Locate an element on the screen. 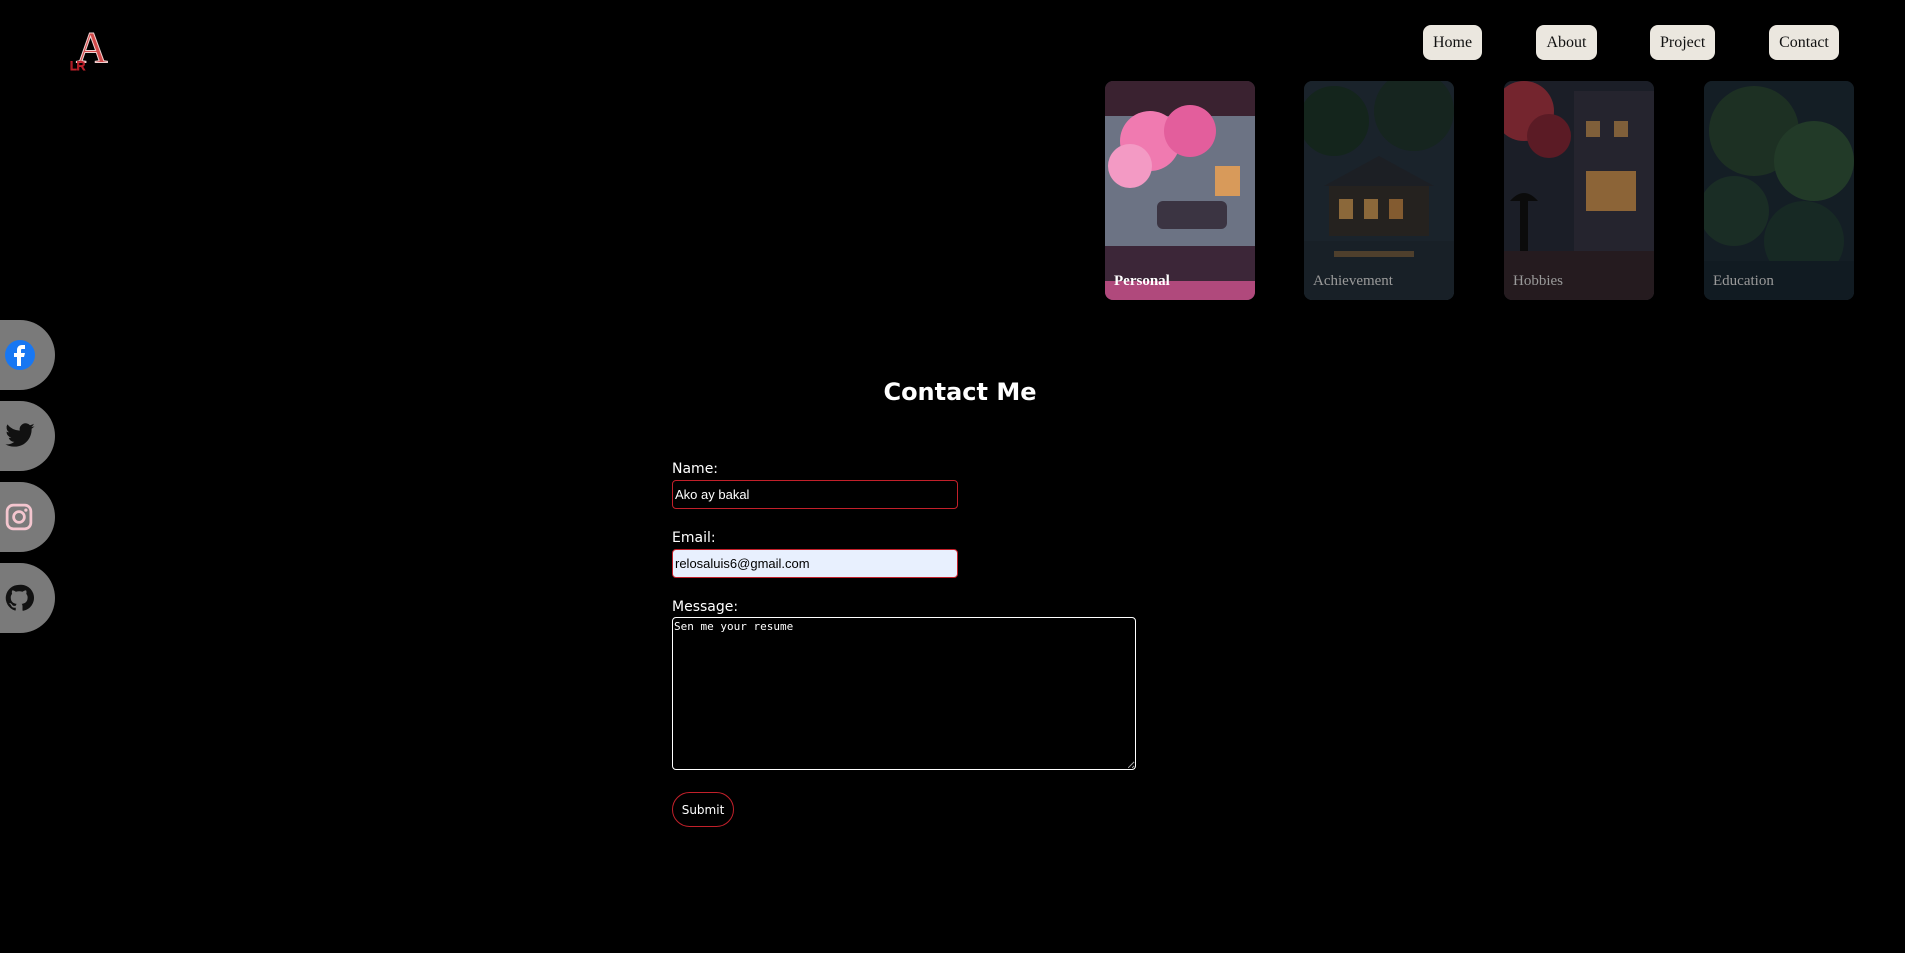 The width and height of the screenshot is (1905, 953). github-link is located at coordinates (27, 598).